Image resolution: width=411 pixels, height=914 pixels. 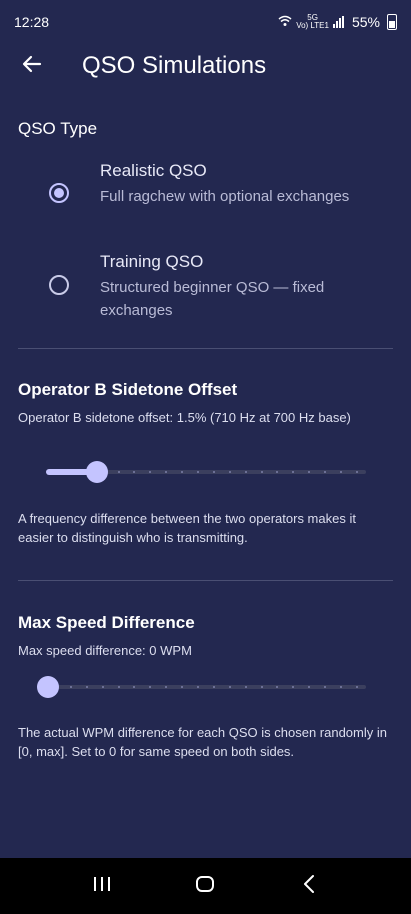 I want to click on home-icon, so click(x=205, y=886).